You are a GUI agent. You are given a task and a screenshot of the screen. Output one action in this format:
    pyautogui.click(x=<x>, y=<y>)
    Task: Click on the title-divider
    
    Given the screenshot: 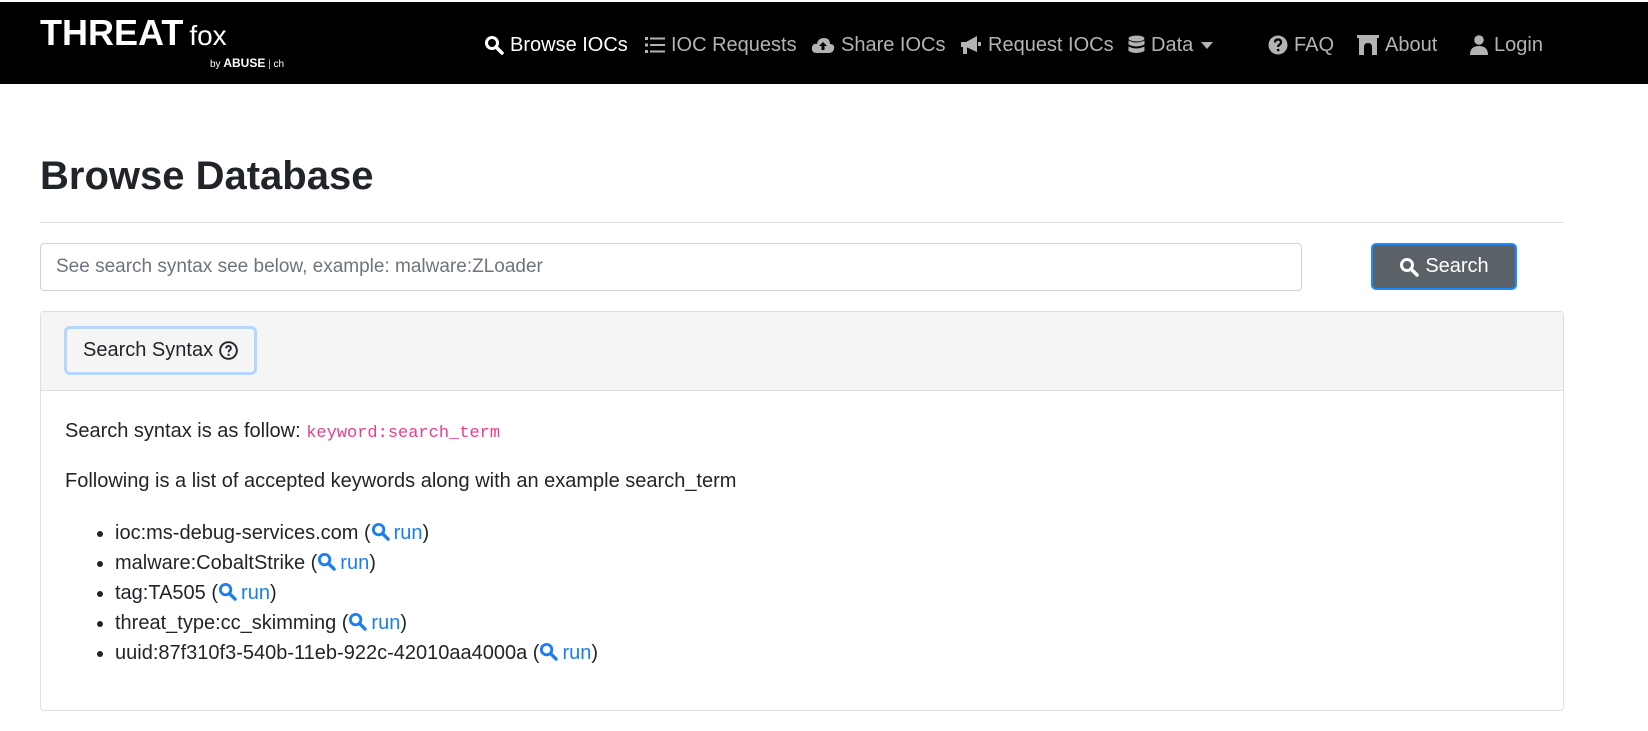 What is the action you would take?
    pyautogui.click(x=802, y=222)
    